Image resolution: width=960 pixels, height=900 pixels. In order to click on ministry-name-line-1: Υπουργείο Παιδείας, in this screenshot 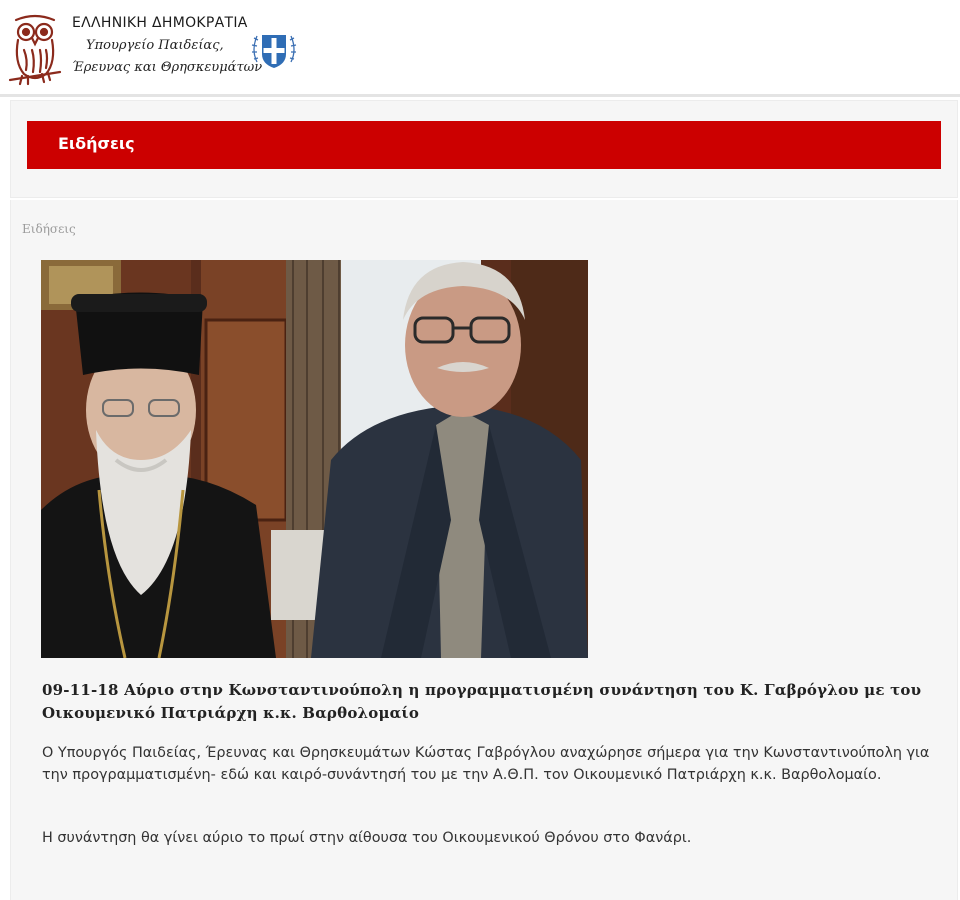, I will do `click(155, 45)`.